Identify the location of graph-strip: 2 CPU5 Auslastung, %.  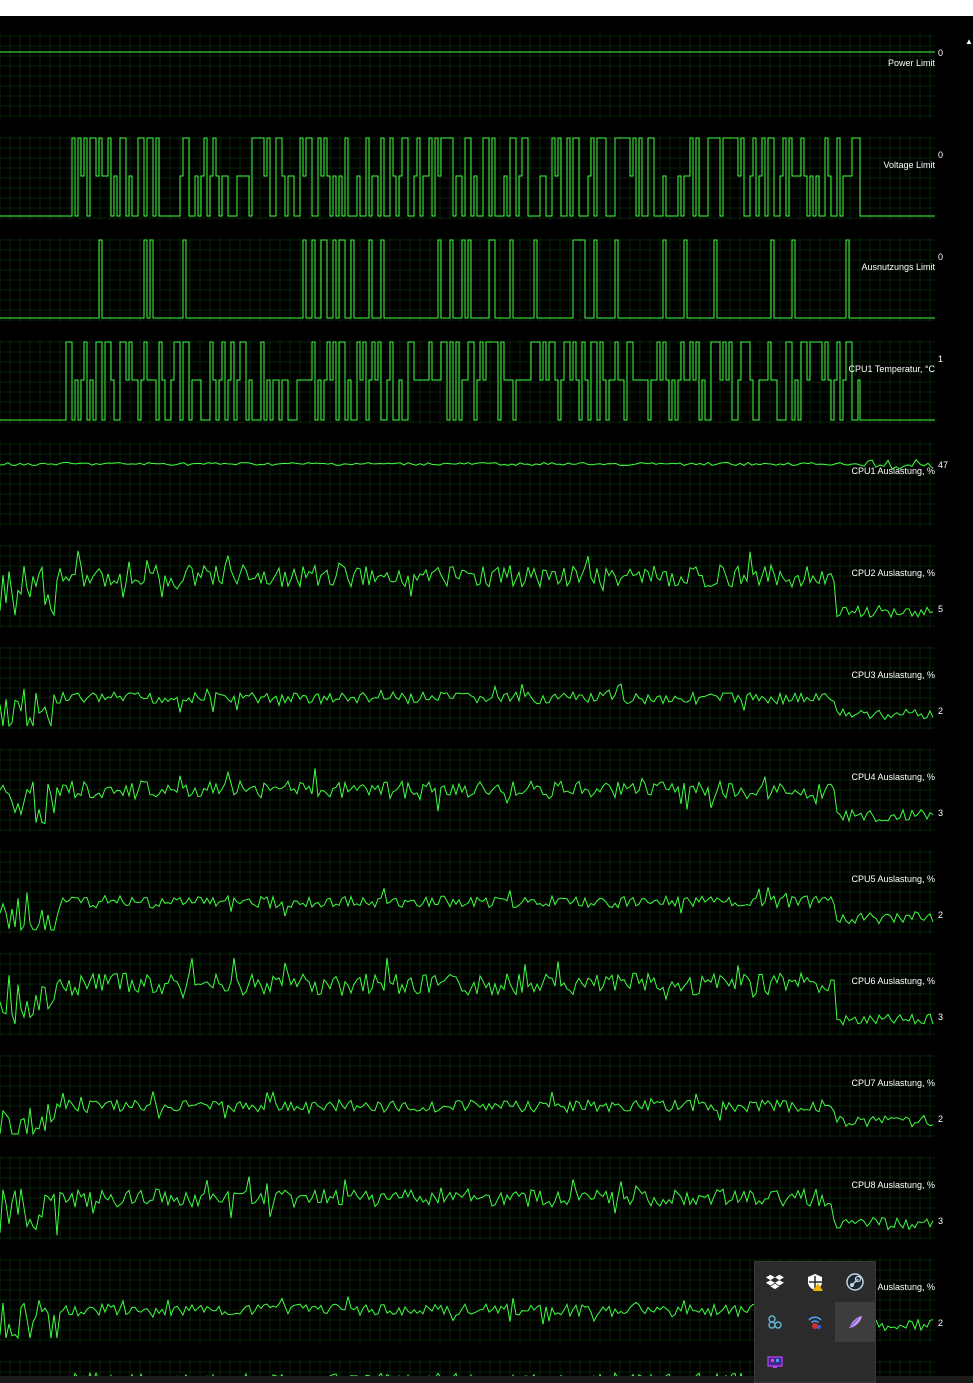
(471, 892).